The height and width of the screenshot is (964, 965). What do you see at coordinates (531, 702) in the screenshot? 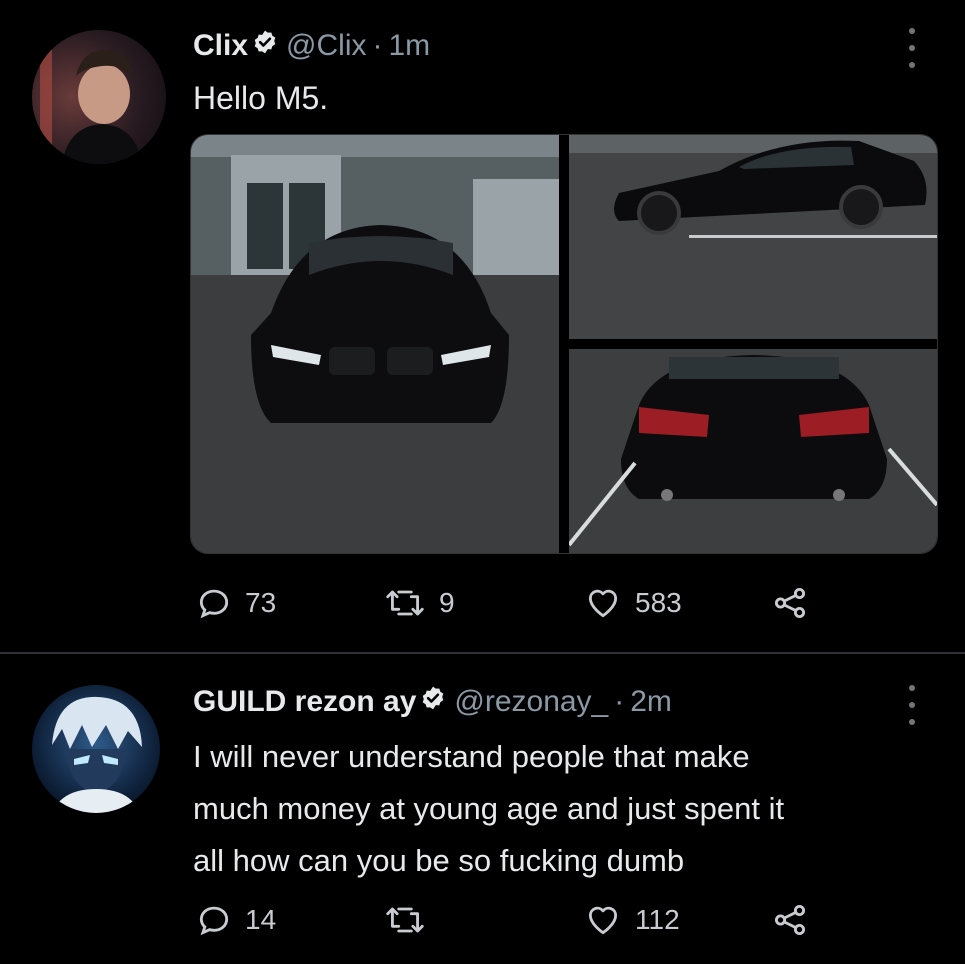
I see `author-handle: @rezonay_` at bounding box center [531, 702].